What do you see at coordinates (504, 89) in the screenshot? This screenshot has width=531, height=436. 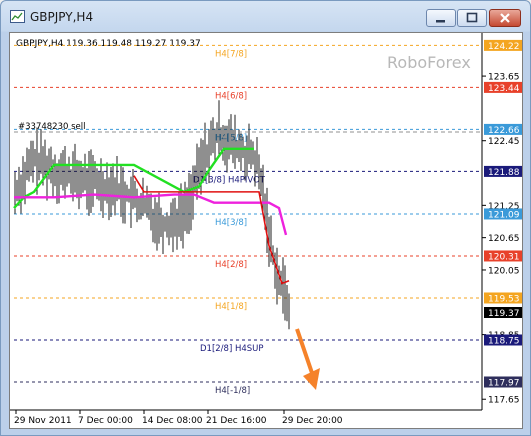 I see `level-price-tag: 123.44` at bounding box center [504, 89].